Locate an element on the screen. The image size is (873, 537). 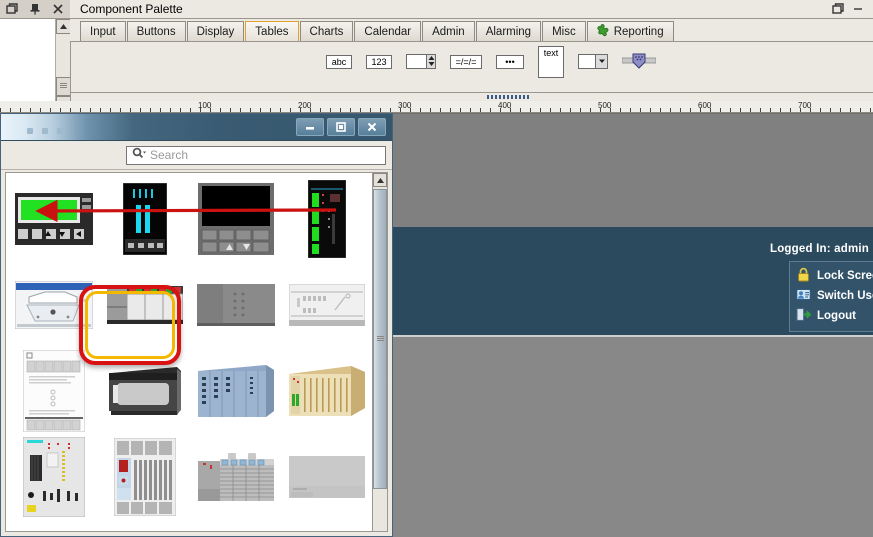
tab-reporting: Reporting is located at coordinates (630, 31).